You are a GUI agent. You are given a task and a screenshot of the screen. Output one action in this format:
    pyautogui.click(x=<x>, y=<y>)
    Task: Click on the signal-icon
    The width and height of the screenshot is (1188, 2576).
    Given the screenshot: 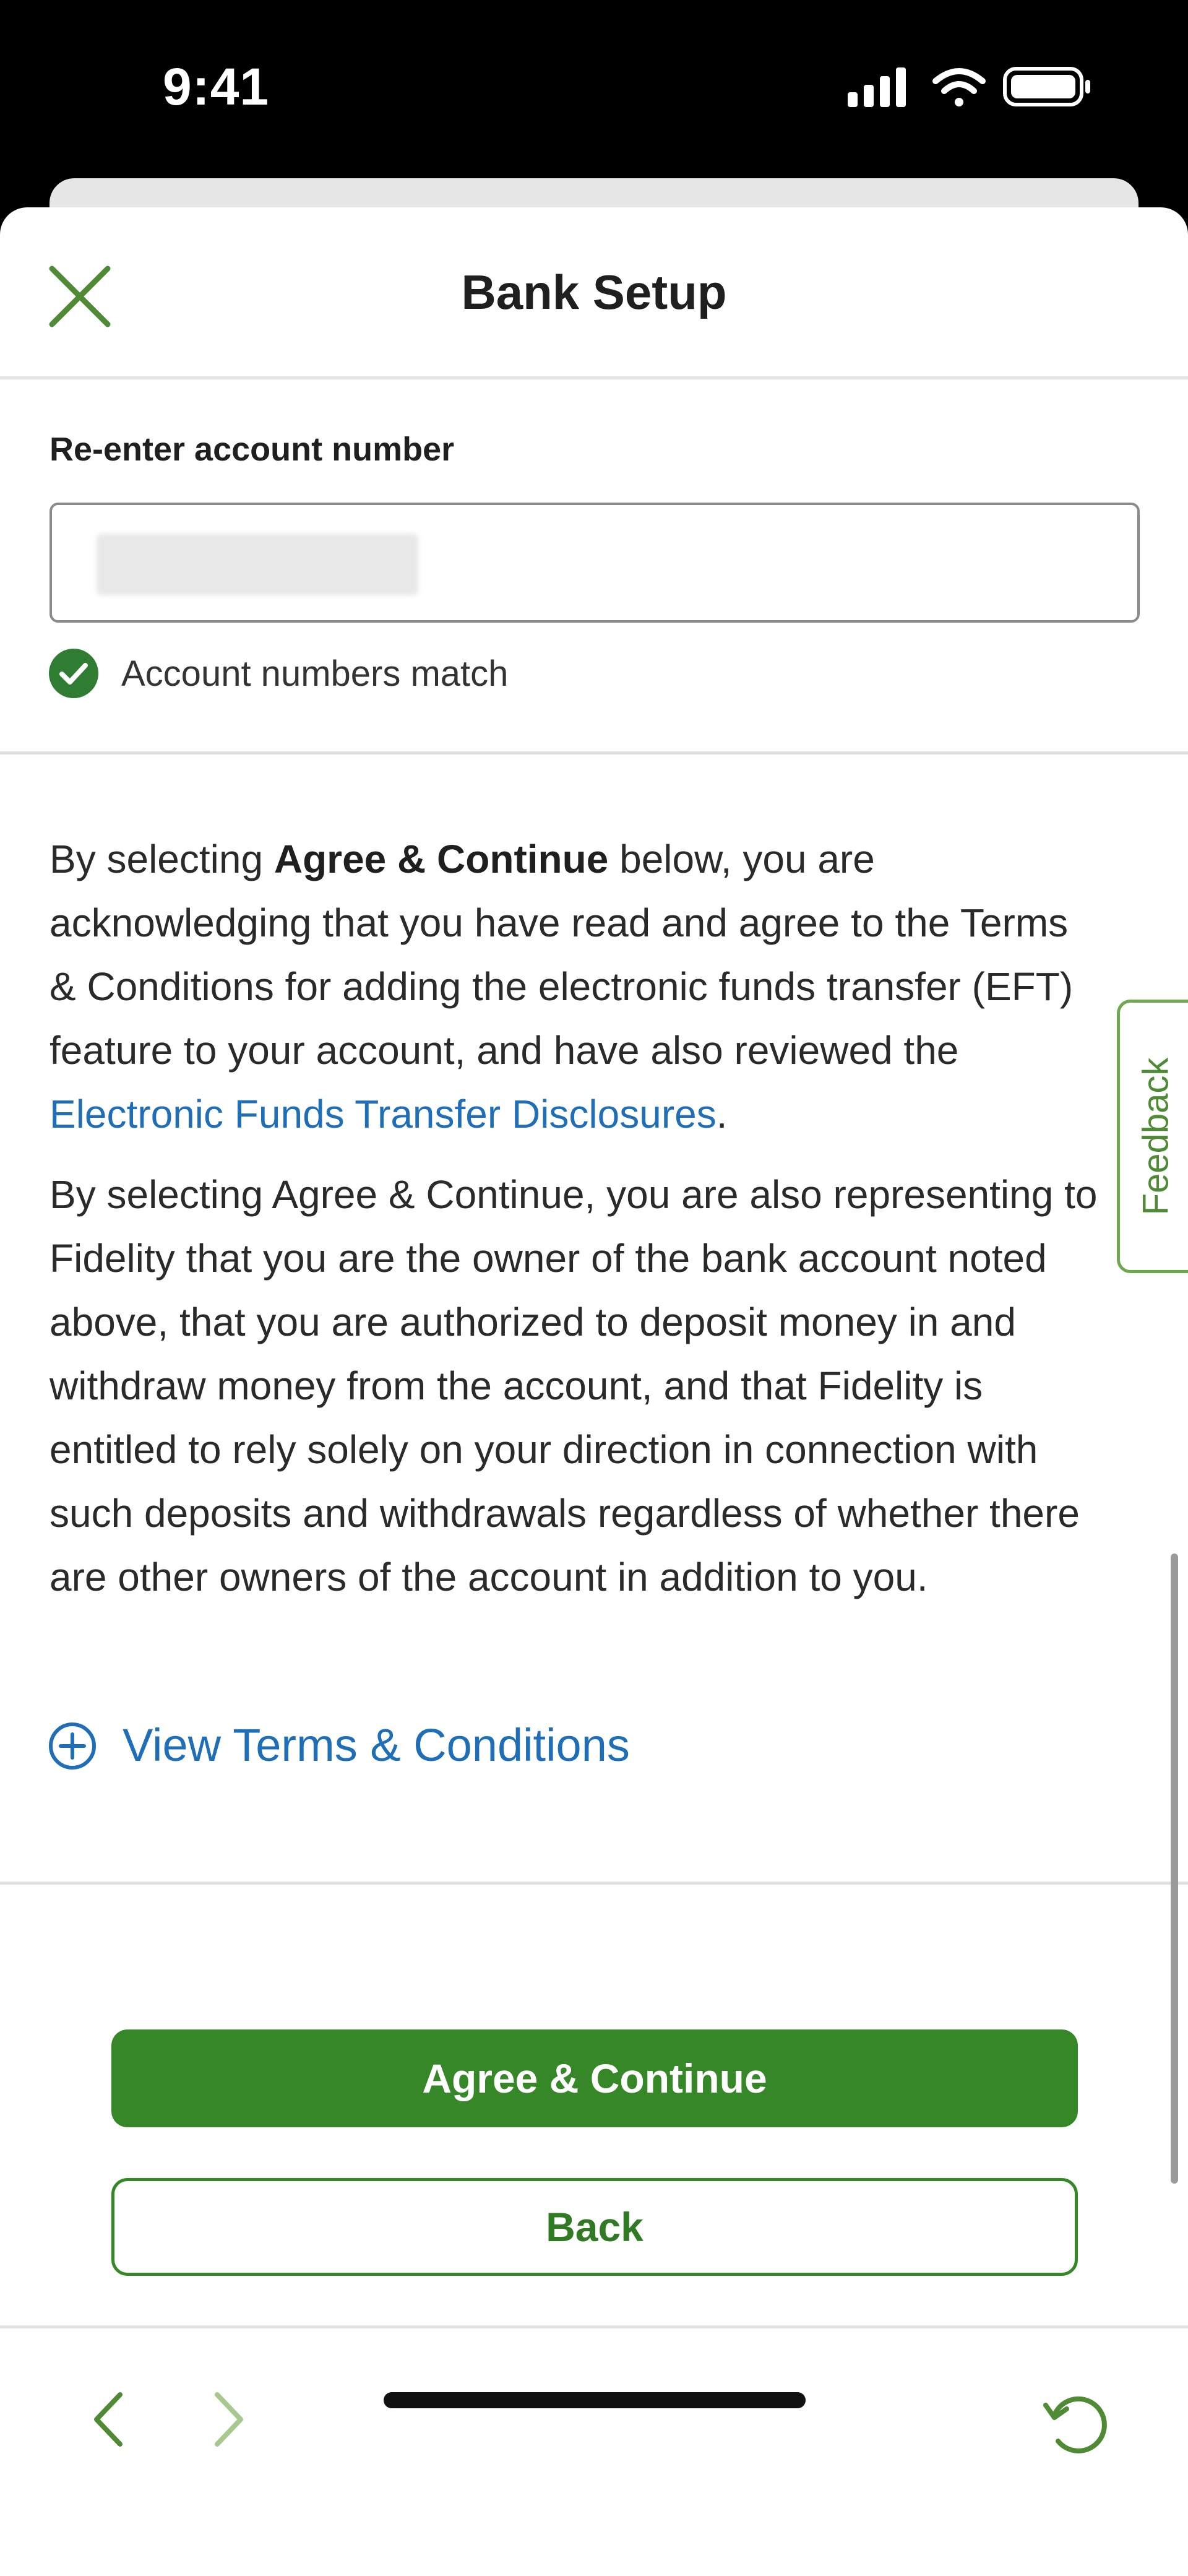 What is the action you would take?
    pyautogui.click(x=877, y=87)
    